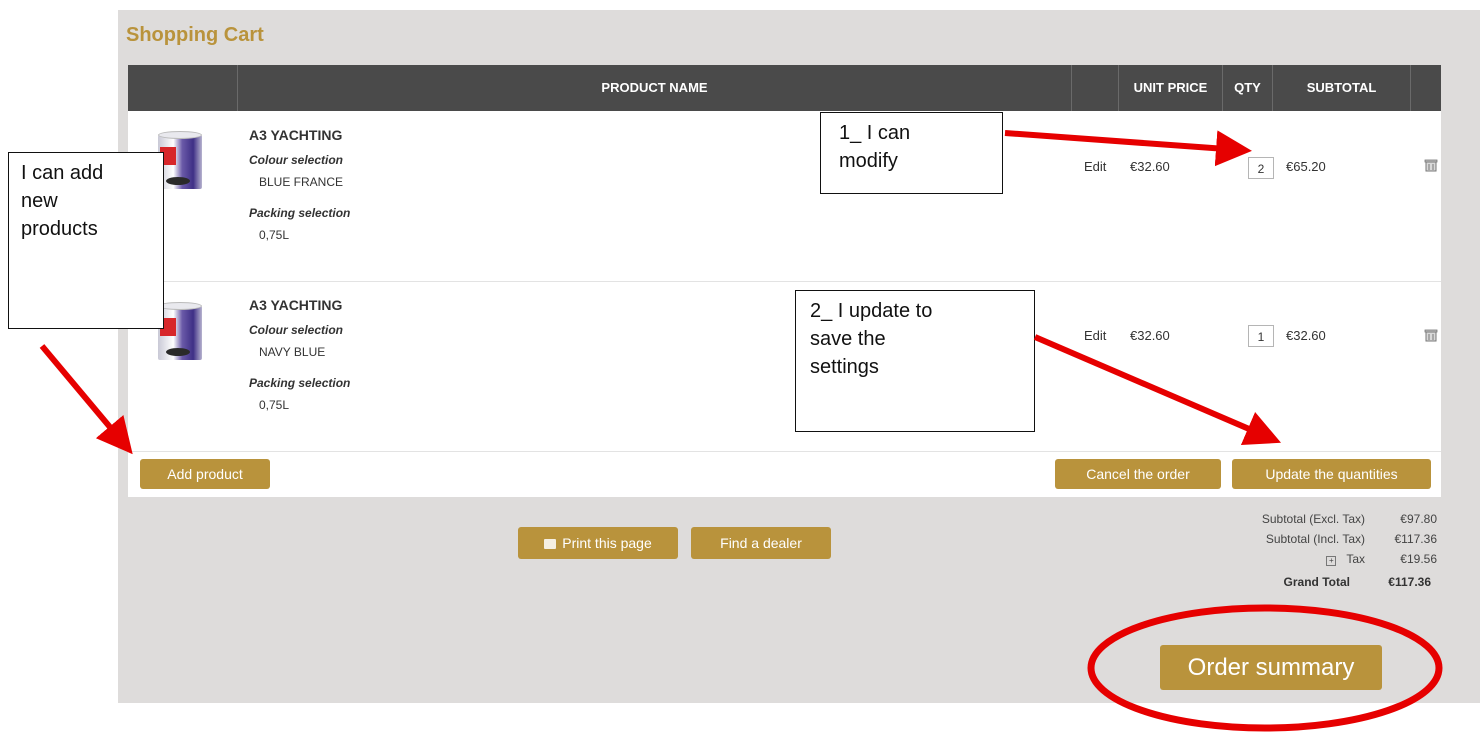 The image size is (1480, 734). I want to click on header-image-col, so click(182, 88).